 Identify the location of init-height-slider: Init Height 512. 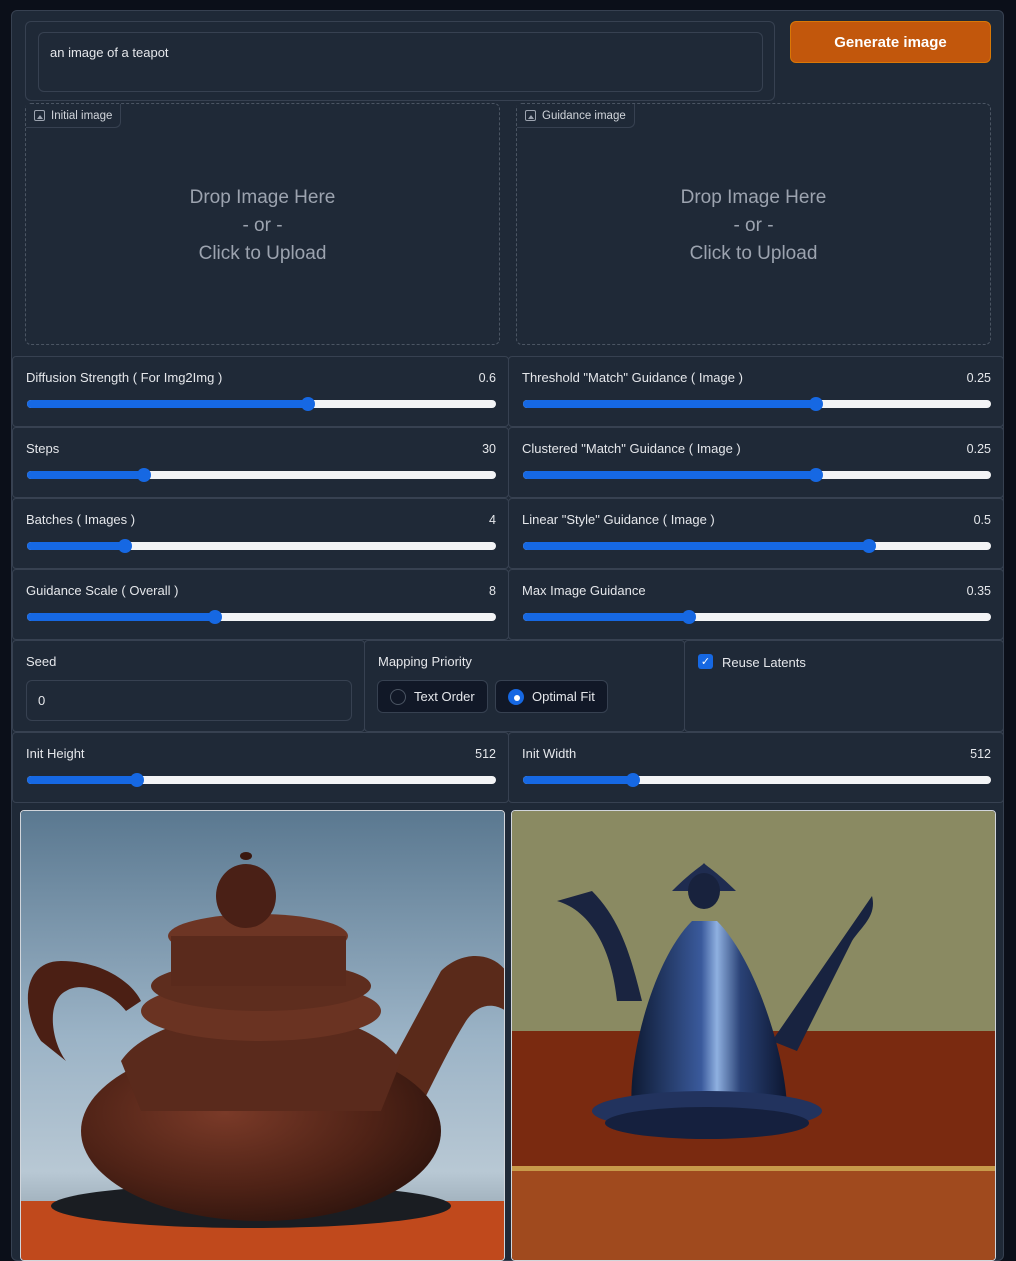
(260, 767).